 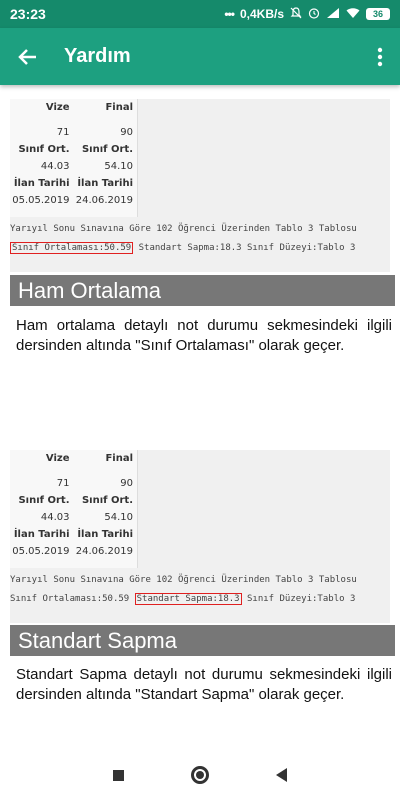 What do you see at coordinates (314, 14) in the screenshot?
I see `alarm-icon` at bounding box center [314, 14].